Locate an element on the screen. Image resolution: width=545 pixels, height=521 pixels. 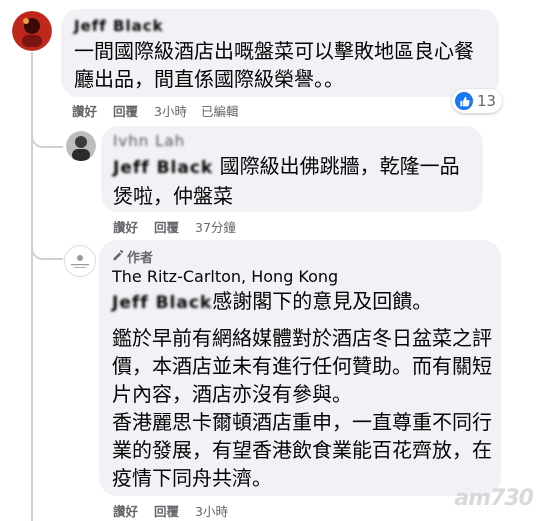
reply-timestamp: 37分鐘 is located at coordinates (215, 226).